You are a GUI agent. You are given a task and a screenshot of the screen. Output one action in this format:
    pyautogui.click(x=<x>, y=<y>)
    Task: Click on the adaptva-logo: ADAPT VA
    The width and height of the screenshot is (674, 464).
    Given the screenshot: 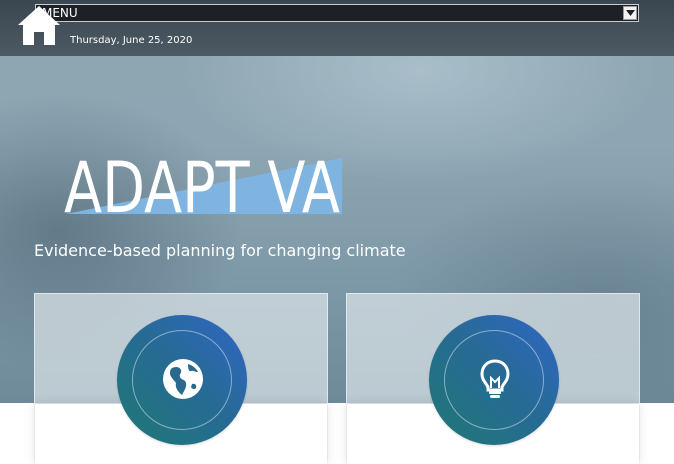 What is the action you would take?
    pyautogui.click(x=207, y=188)
    